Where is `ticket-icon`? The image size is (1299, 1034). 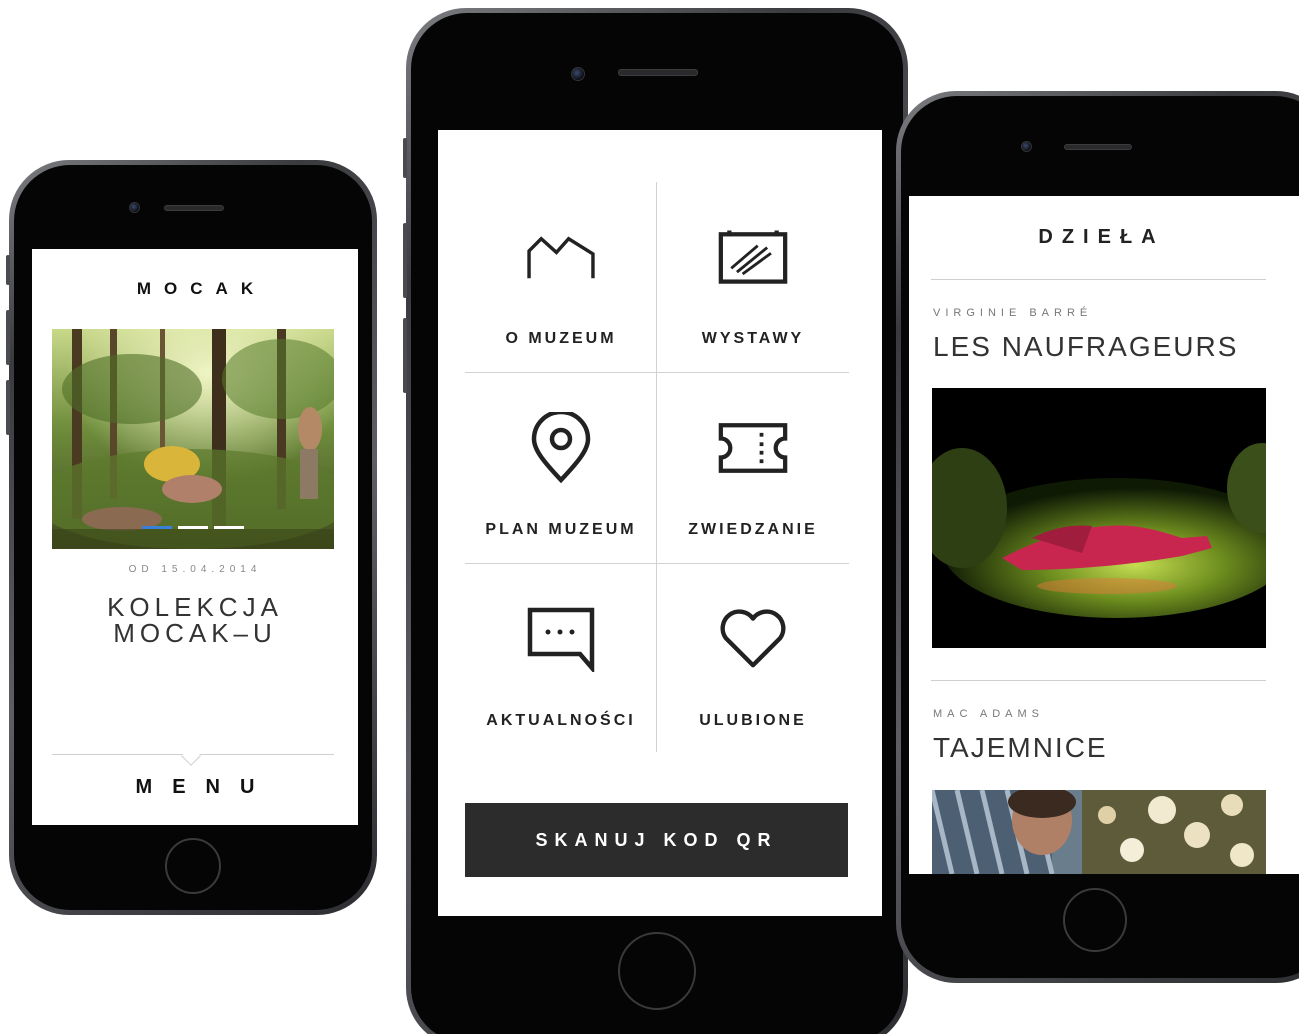
ticket-icon is located at coordinates (753, 448).